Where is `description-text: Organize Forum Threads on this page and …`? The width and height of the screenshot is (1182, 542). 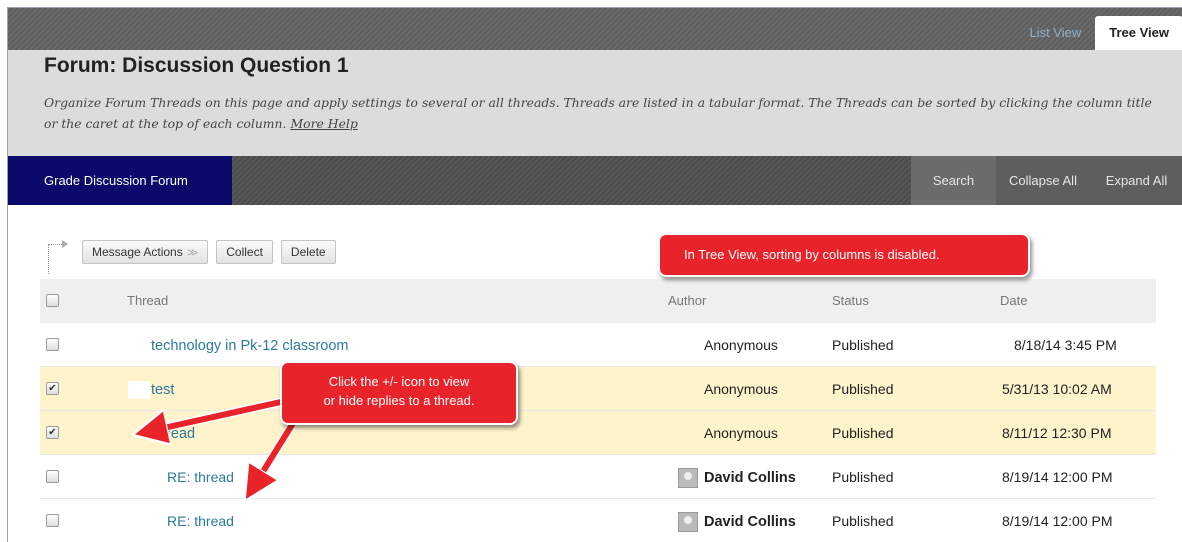 description-text: Organize Forum Threads on this page and … is located at coordinates (598, 113).